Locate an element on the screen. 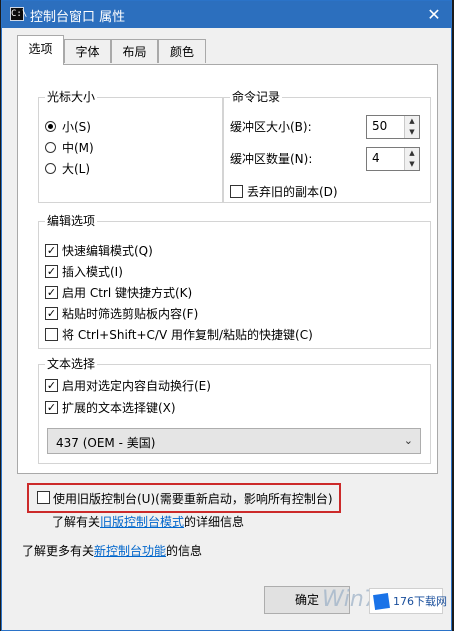 This screenshot has height=631, width=454. new-features-link: 新控制台功能 is located at coordinates (130, 551).